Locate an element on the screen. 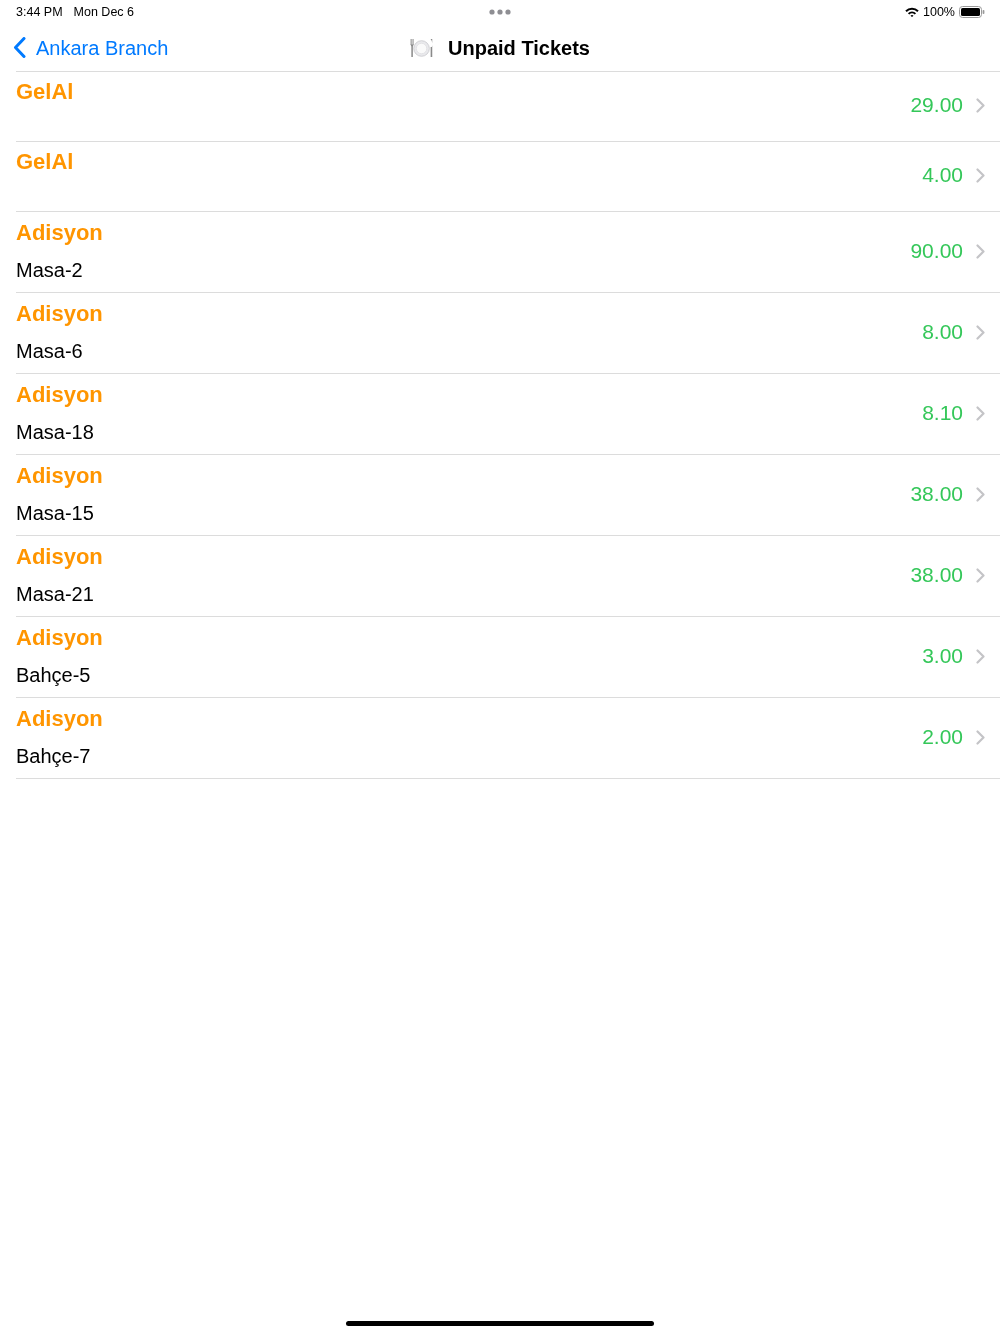  ticket-amount: 90.00 is located at coordinates (936, 251).